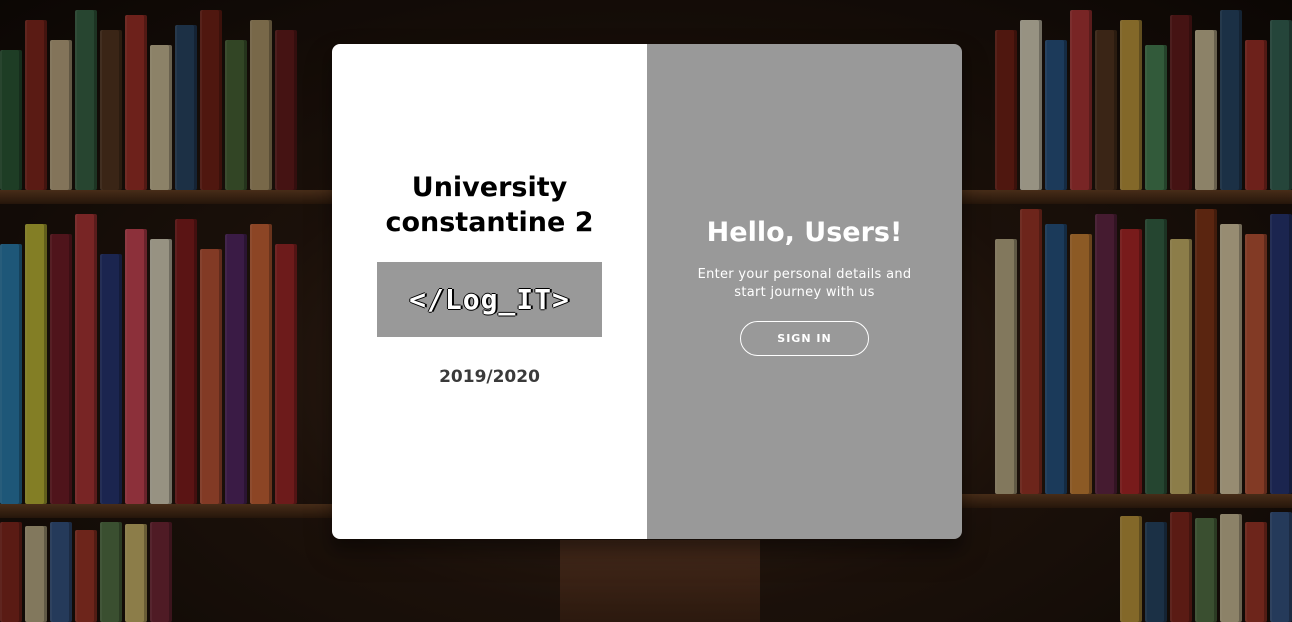 Image resolution: width=1292 pixels, height=622 pixels. Describe the element at coordinates (489, 377) in the screenshot. I see `academic-year: 2019/2020` at that location.